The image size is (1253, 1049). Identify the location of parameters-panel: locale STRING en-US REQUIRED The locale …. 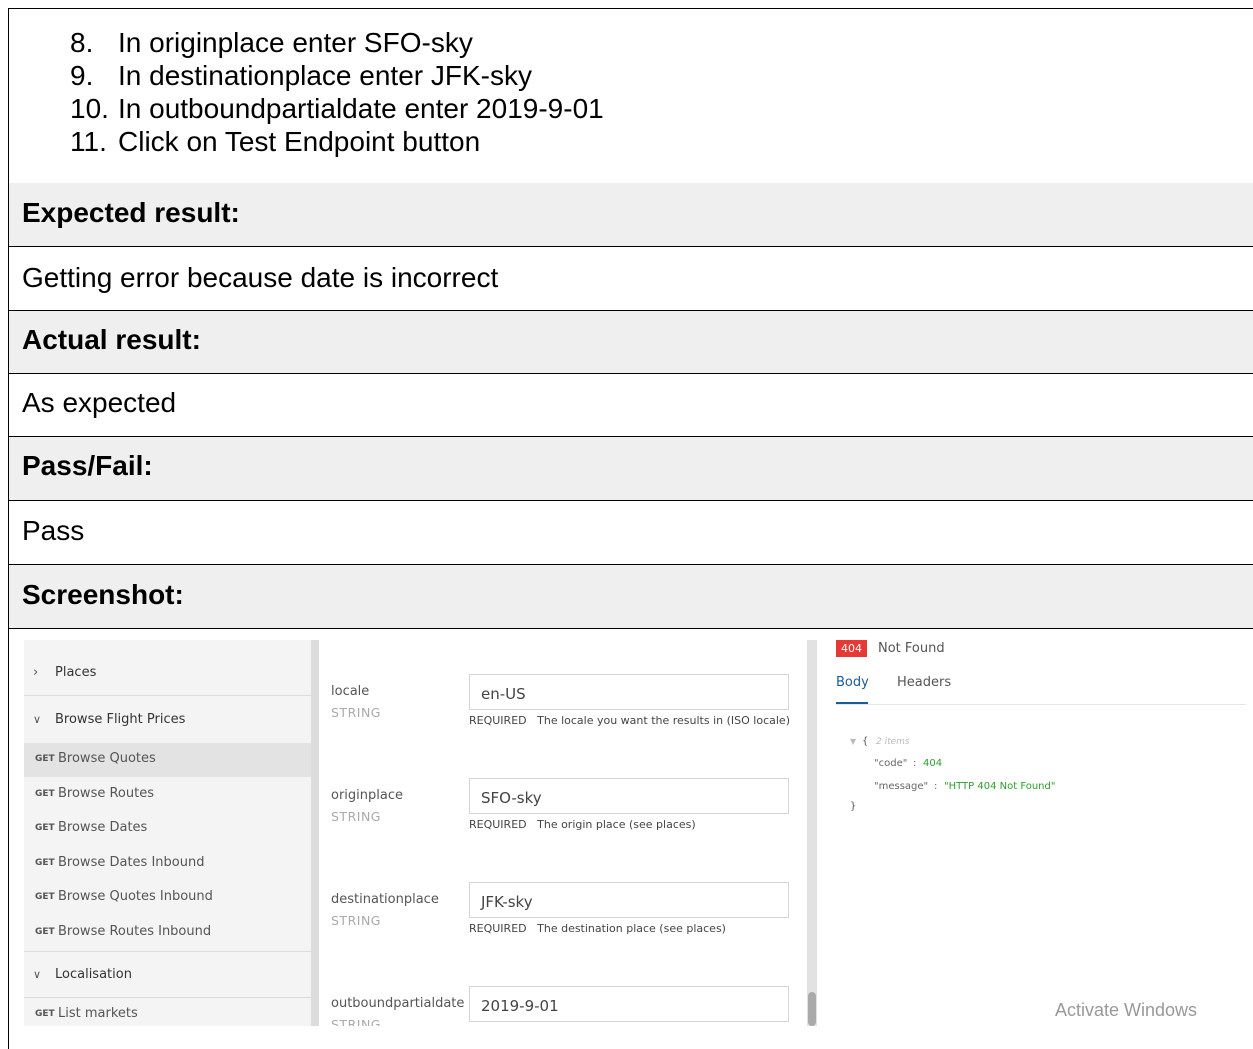
(563, 833).